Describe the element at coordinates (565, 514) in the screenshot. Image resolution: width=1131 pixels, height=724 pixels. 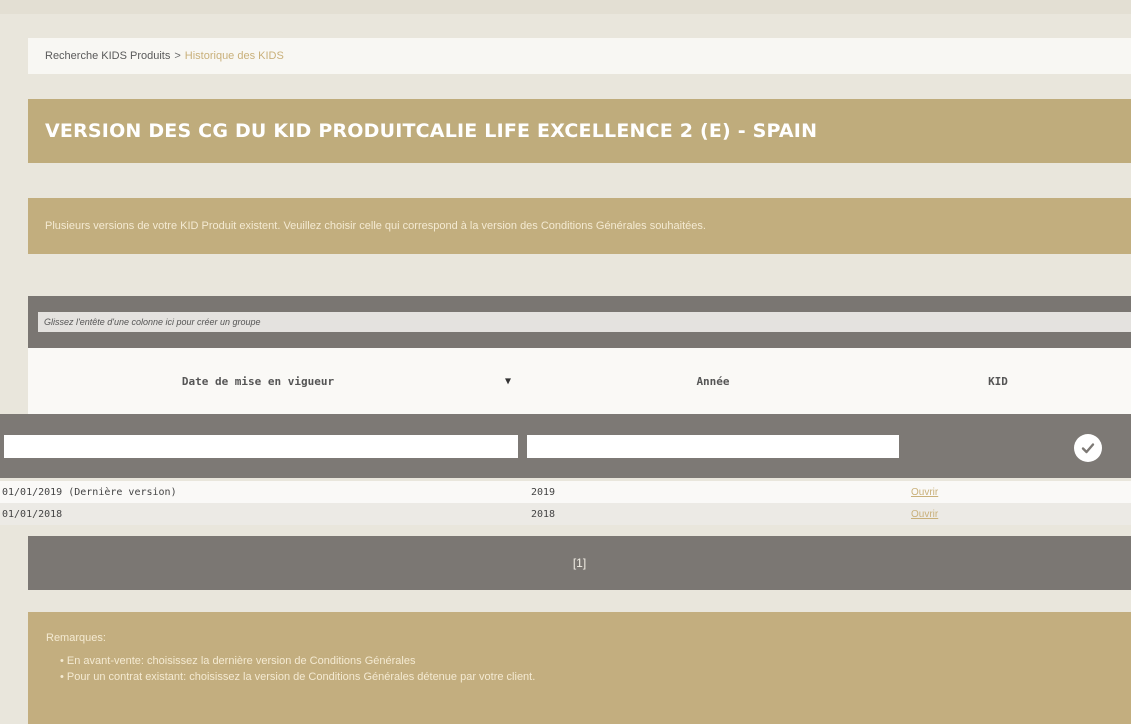
I see `table-row: 01/01/2018 2018 Ouvrir` at that location.